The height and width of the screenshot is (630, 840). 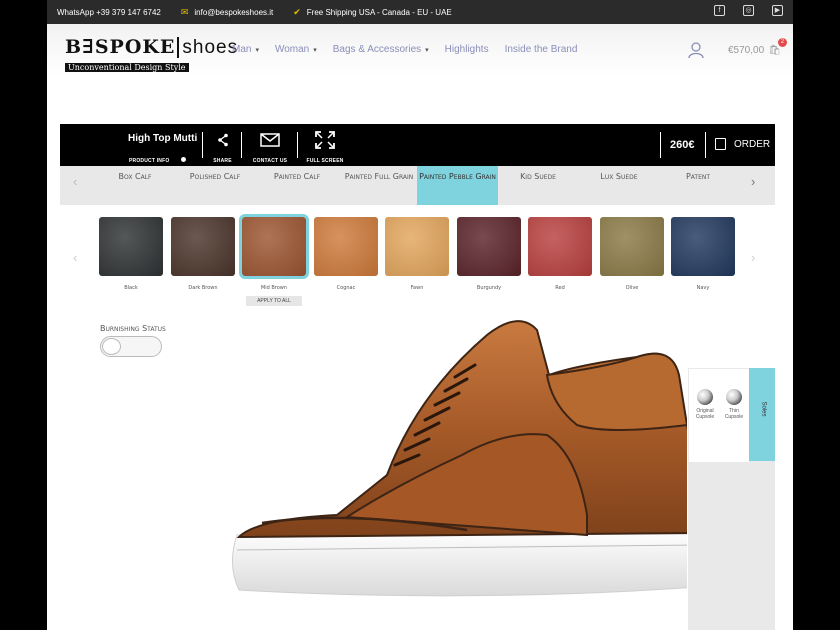 I want to click on nav-label: Man, so click(x=242, y=49).